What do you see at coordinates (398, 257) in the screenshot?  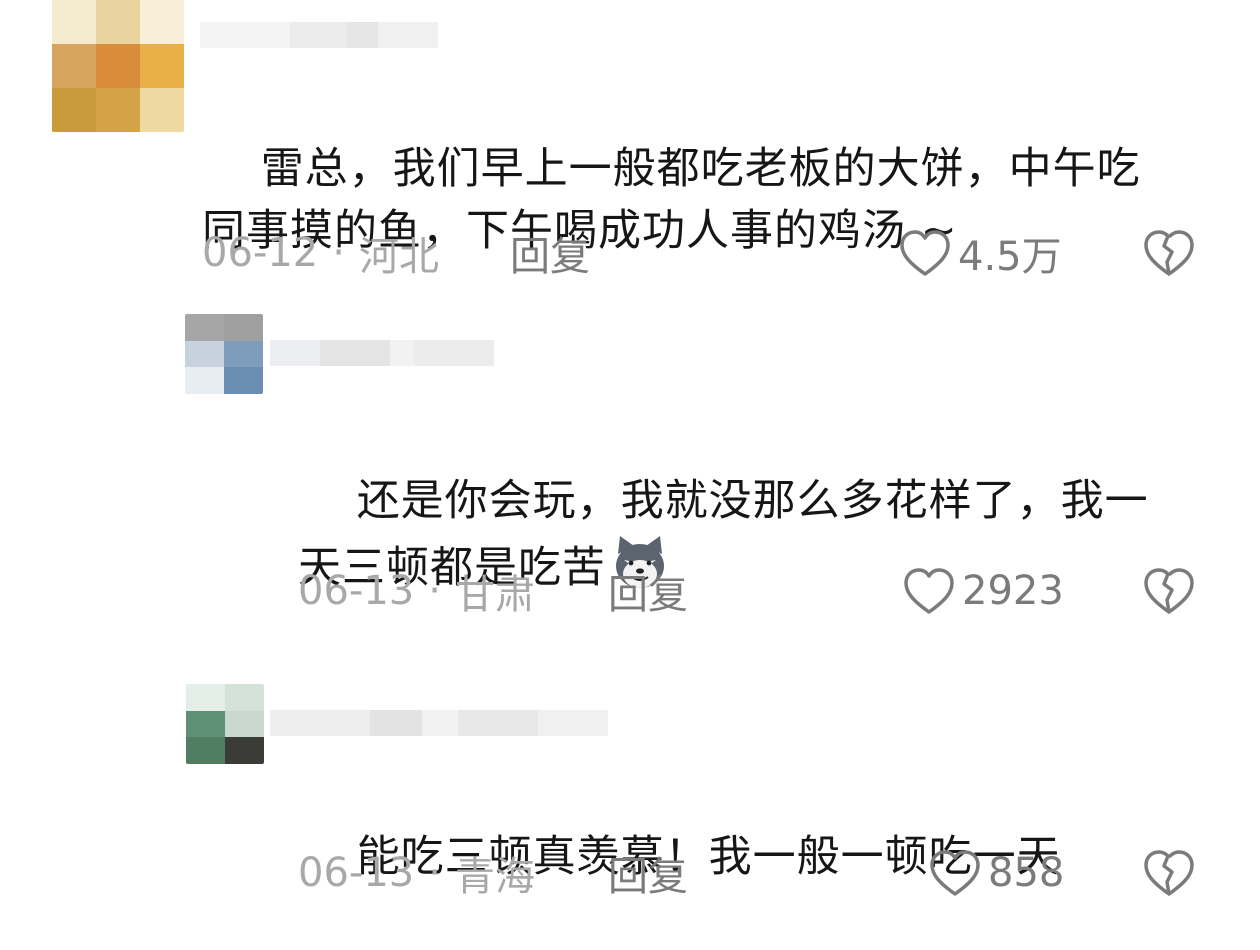 I see `comment-location: 河北` at bounding box center [398, 257].